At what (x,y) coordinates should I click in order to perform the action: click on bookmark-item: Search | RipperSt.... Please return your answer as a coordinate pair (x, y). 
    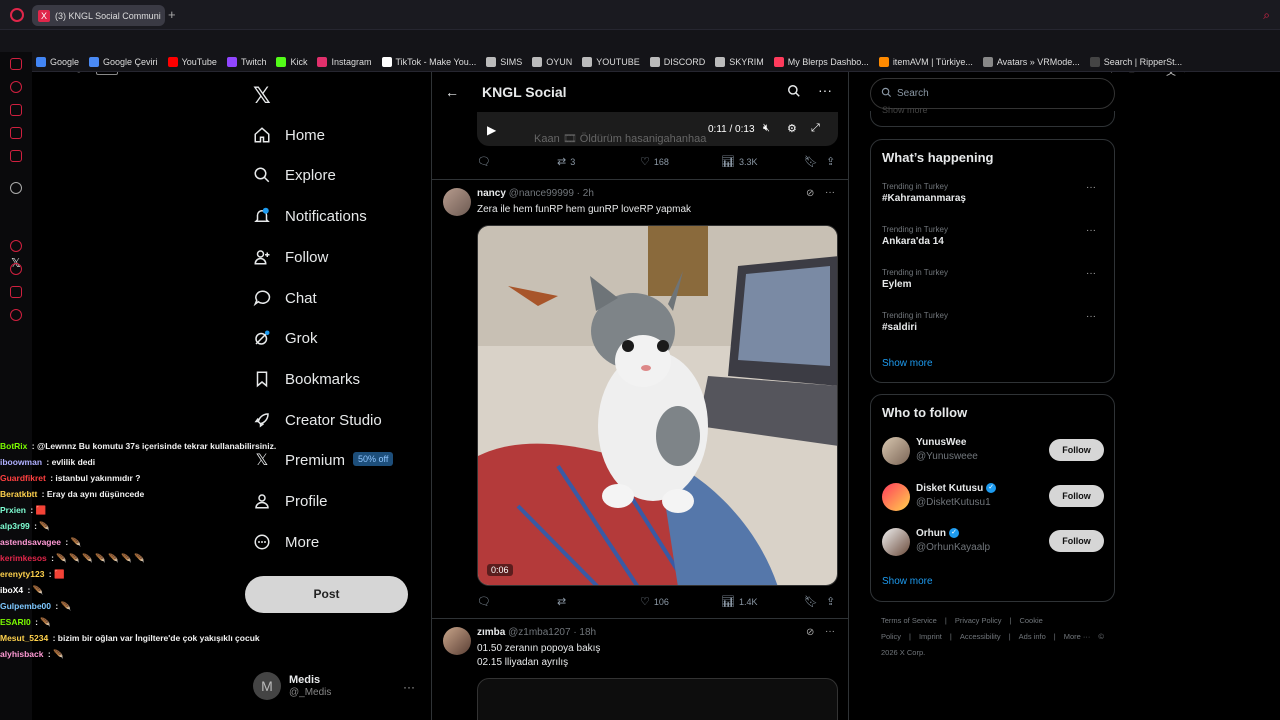
    Looking at the image, I should click on (1135, 61).